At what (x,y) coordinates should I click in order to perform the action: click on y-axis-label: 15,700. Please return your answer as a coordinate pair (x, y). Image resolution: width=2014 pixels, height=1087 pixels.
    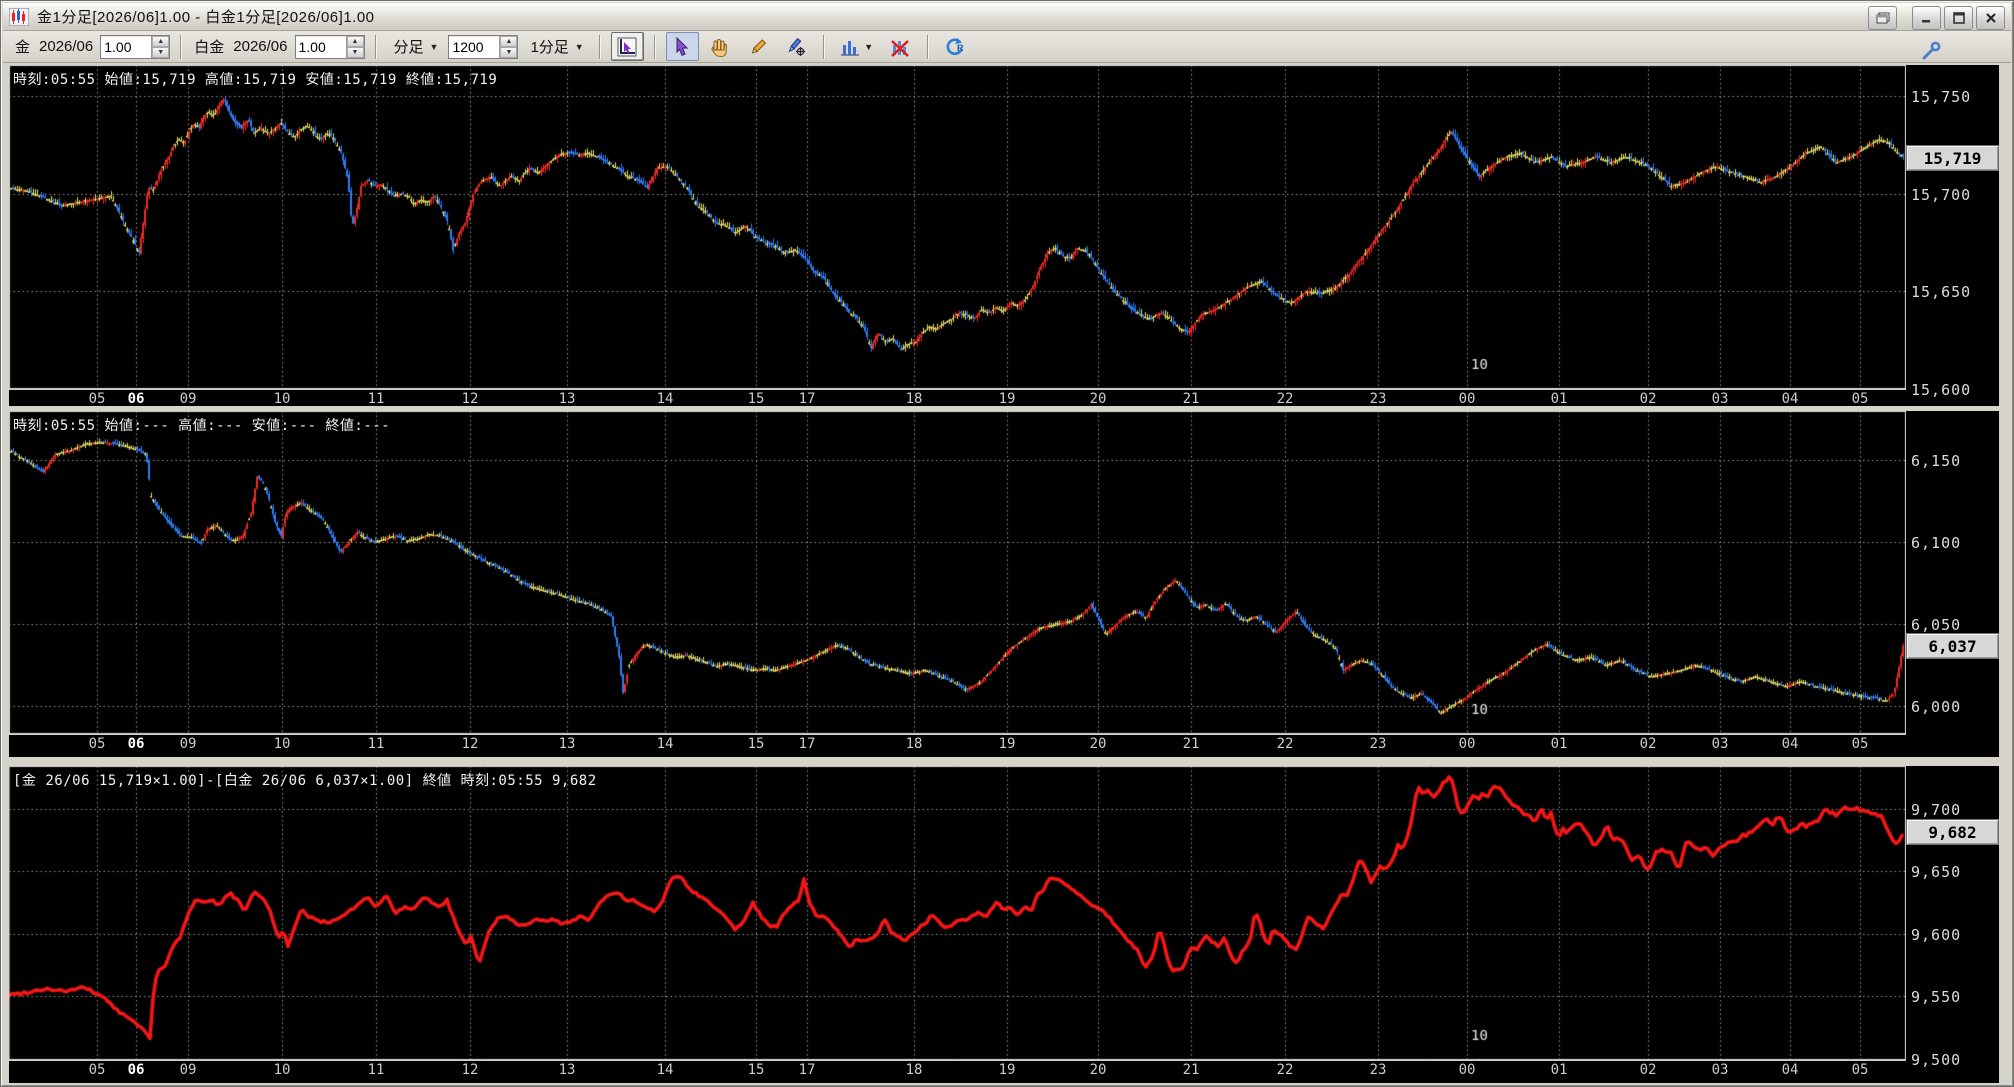
    Looking at the image, I should click on (1941, 195).